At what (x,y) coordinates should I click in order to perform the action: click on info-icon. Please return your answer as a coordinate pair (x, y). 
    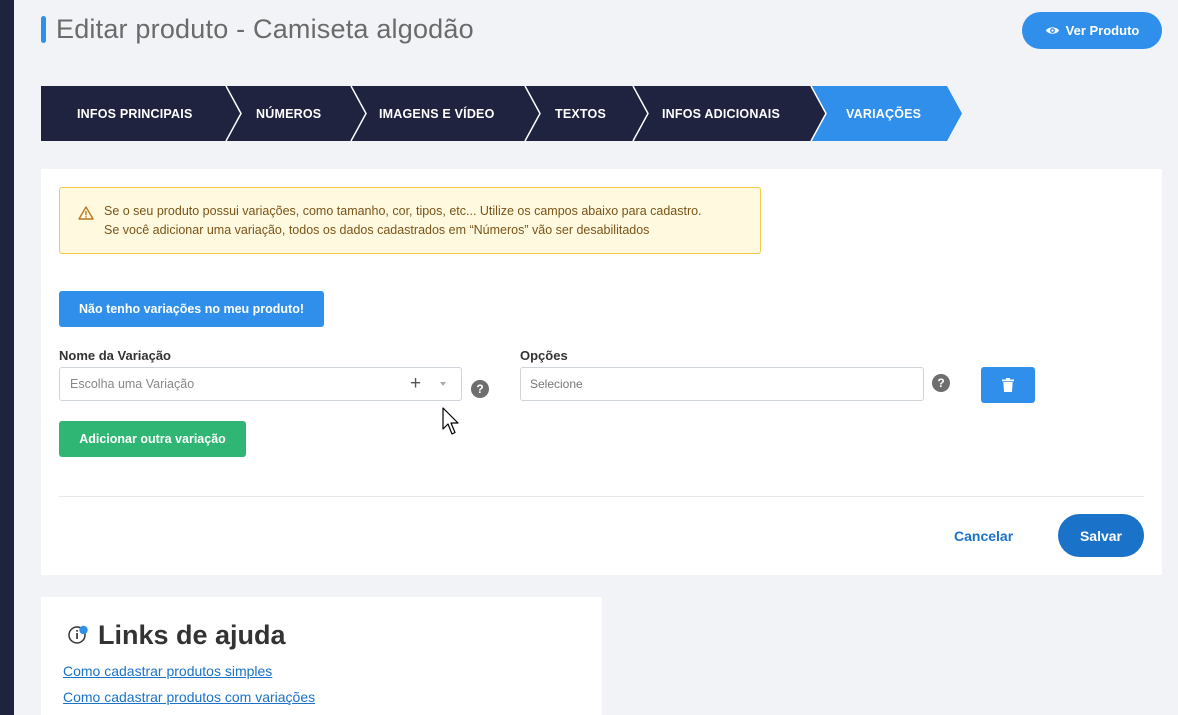
    Looking at the image, I should click on (78, 634).